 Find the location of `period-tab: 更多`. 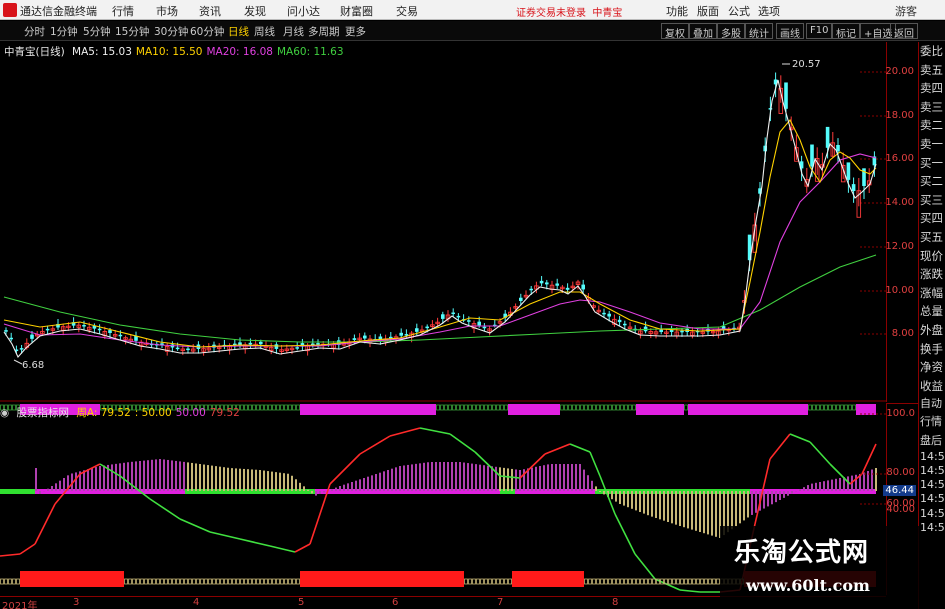

period-tab: 更多 is located at coordinates (355, 31).